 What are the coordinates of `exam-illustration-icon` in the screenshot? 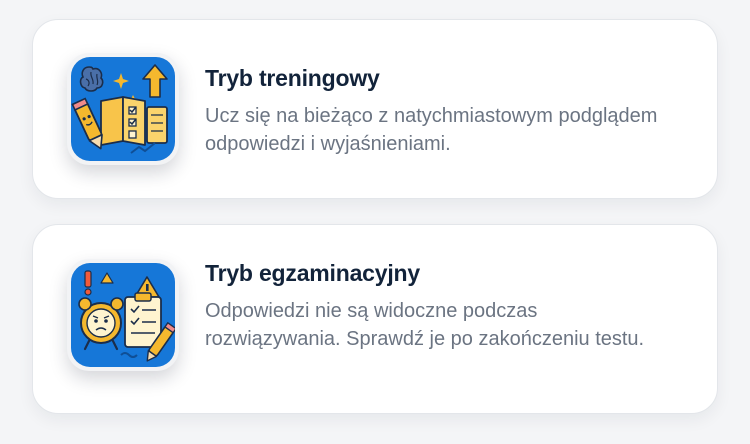 It's located at (123, 315).